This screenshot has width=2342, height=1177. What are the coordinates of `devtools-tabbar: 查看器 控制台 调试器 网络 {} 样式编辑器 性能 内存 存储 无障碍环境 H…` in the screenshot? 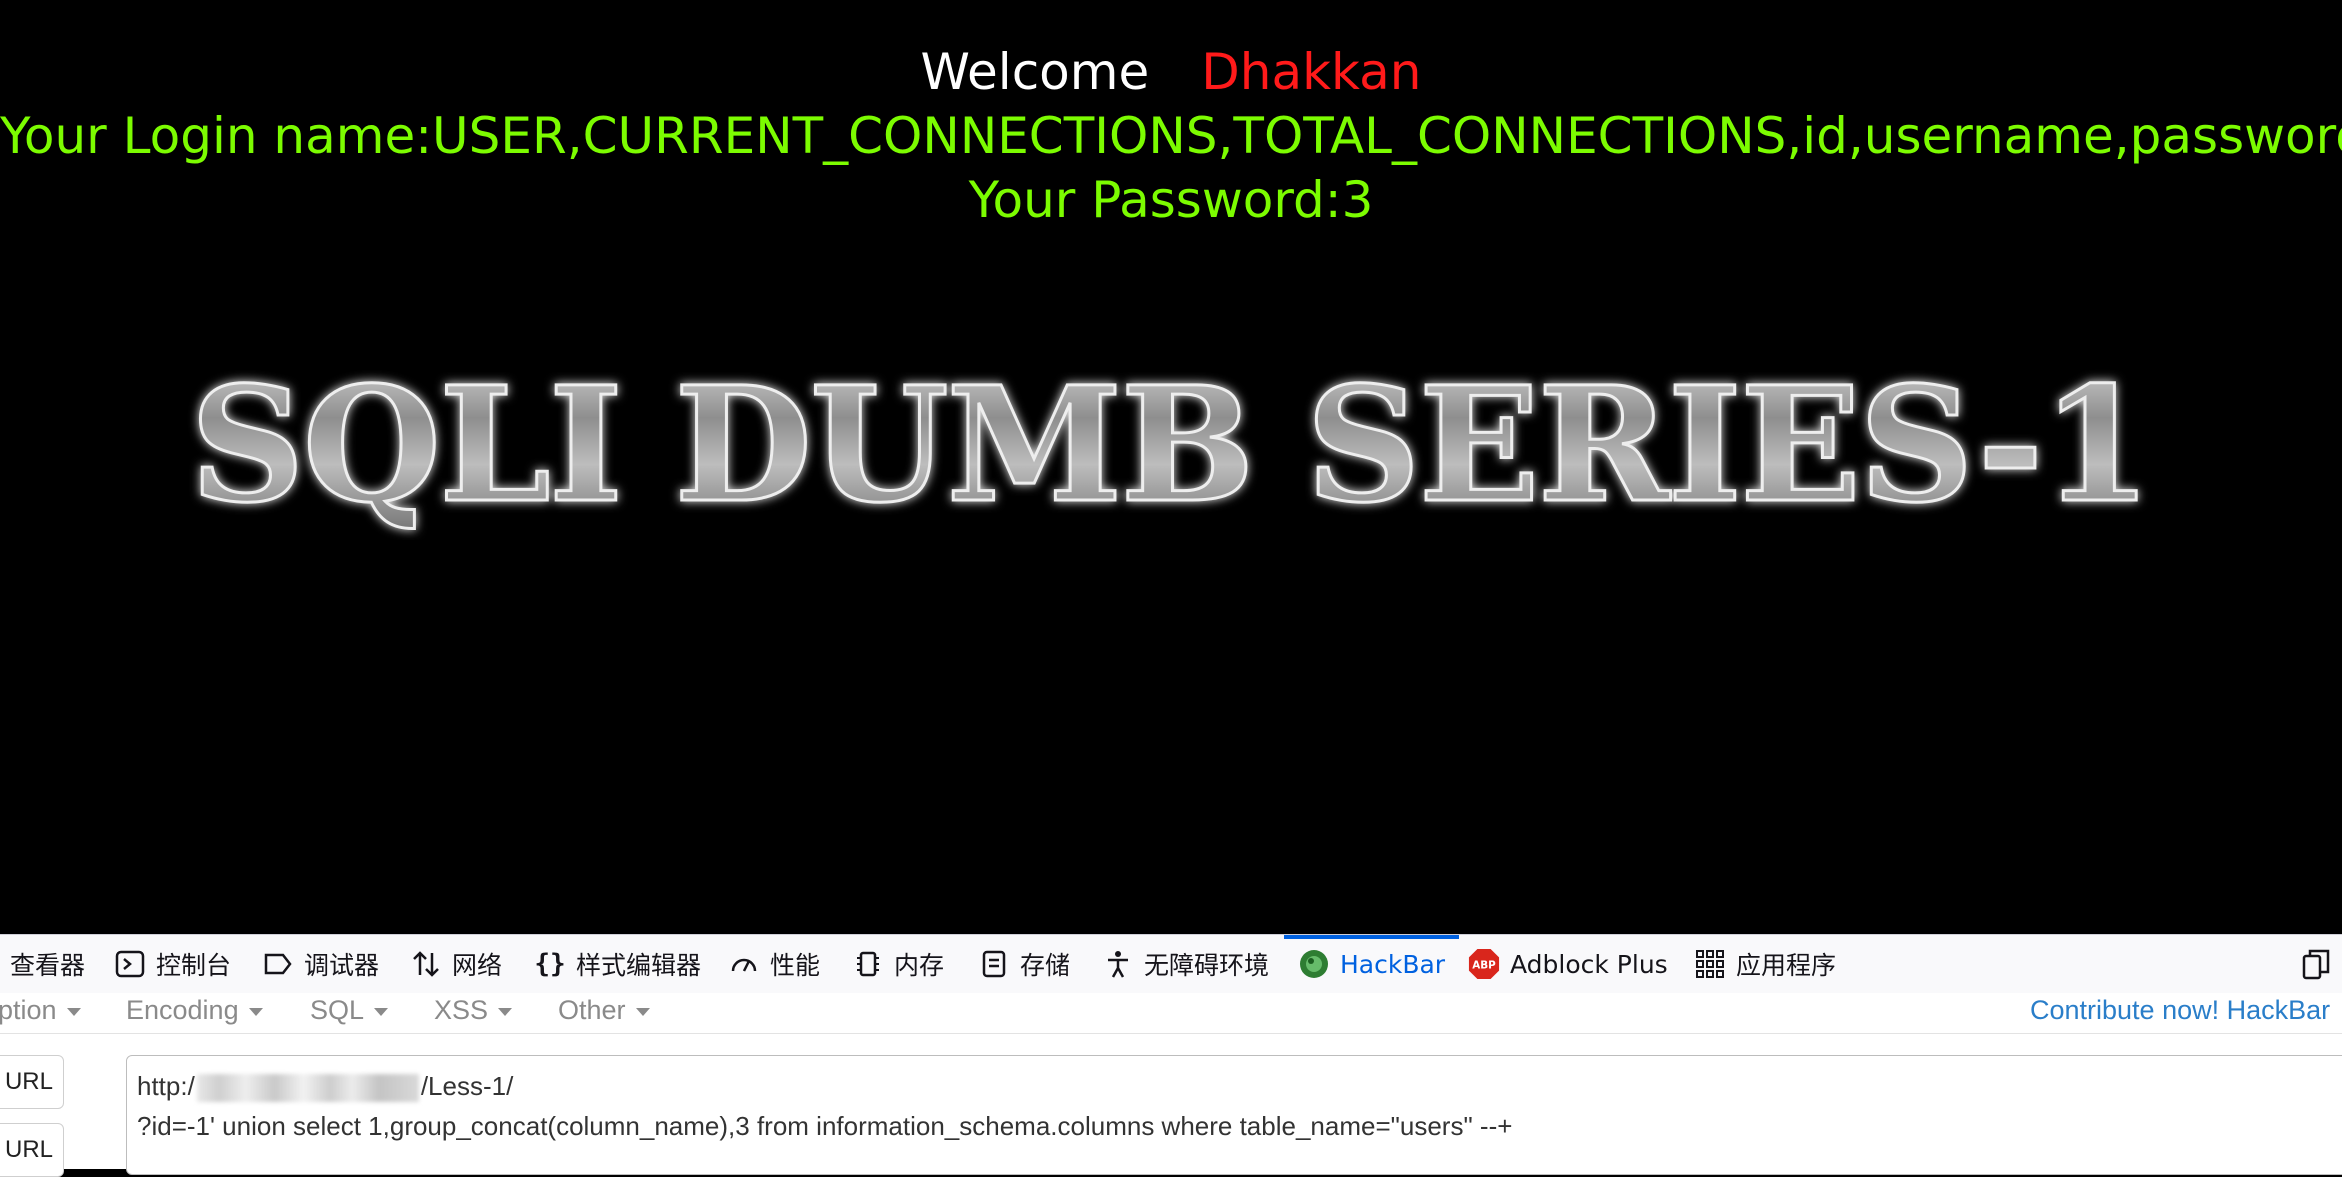 It's located at (1171, 964).